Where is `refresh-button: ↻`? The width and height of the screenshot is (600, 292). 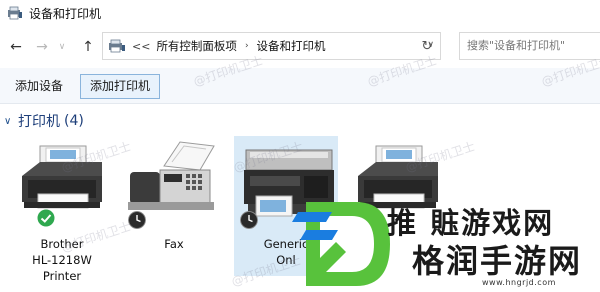 refresh-button: ↻ is located at coordinates (427, 48).